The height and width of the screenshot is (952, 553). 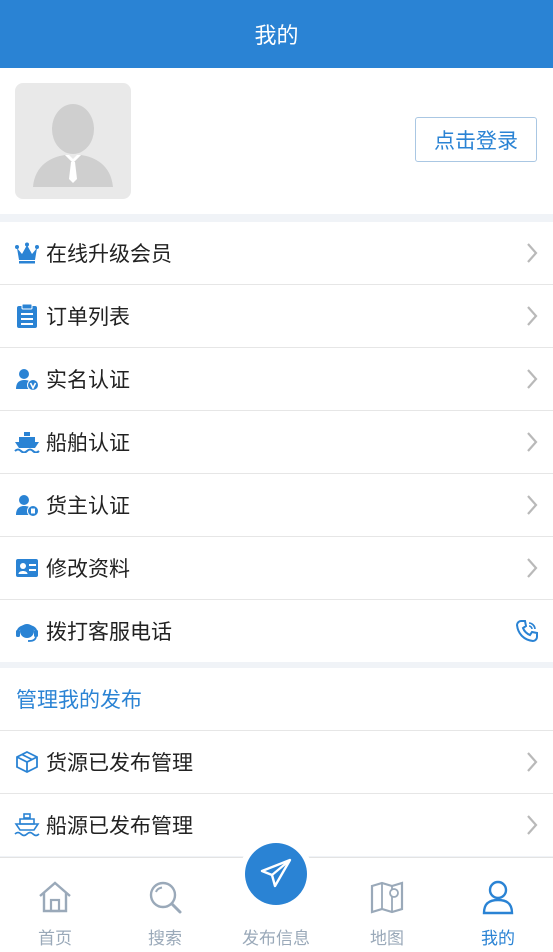 I want to click on app-header: 我的, so click(x=276, y=34).